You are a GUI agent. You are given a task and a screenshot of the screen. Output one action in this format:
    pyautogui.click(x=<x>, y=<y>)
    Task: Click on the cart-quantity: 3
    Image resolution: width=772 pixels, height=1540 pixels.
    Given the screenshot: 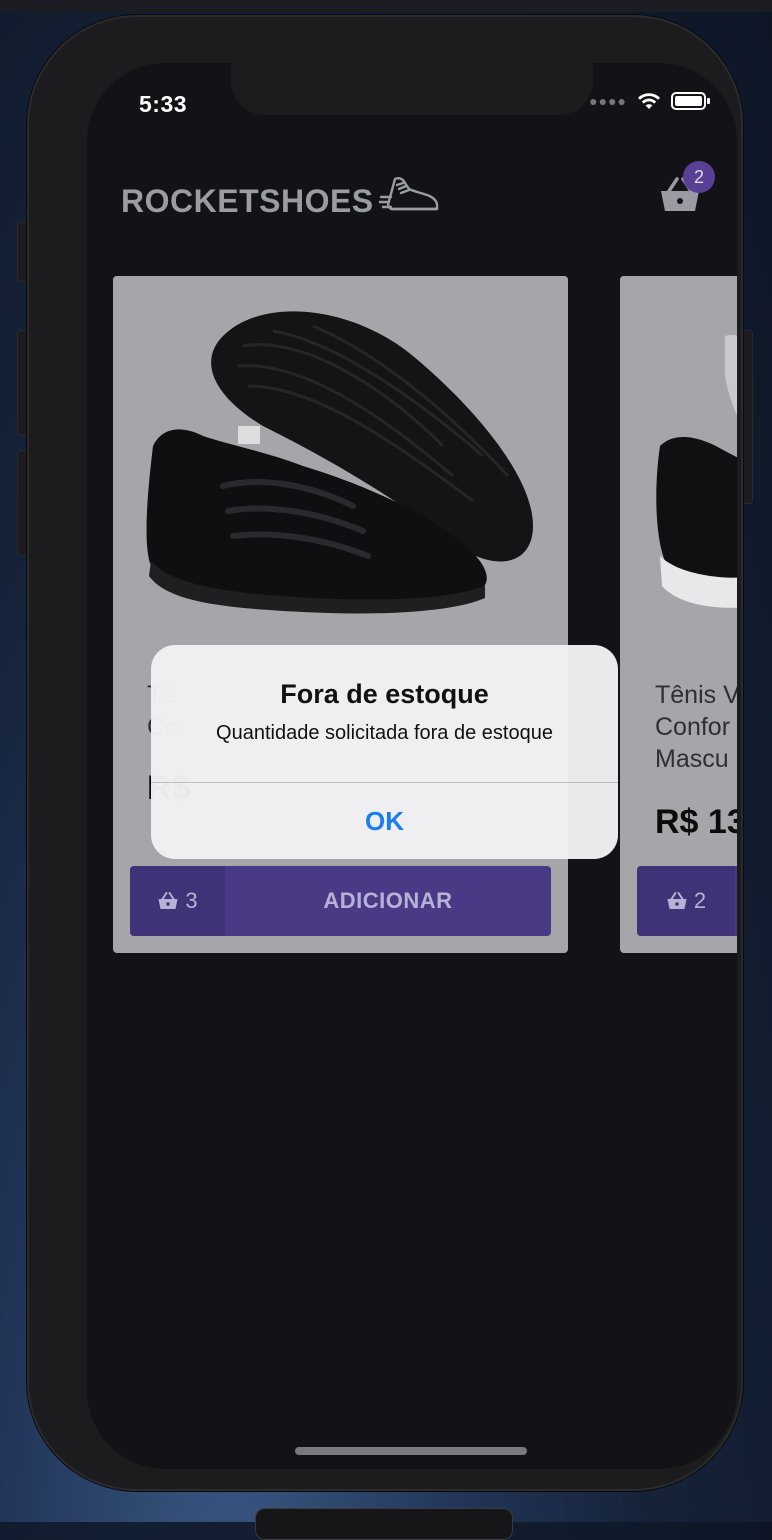 What is the action you would take?
    pyautogui.click(x=177, y=901)
    